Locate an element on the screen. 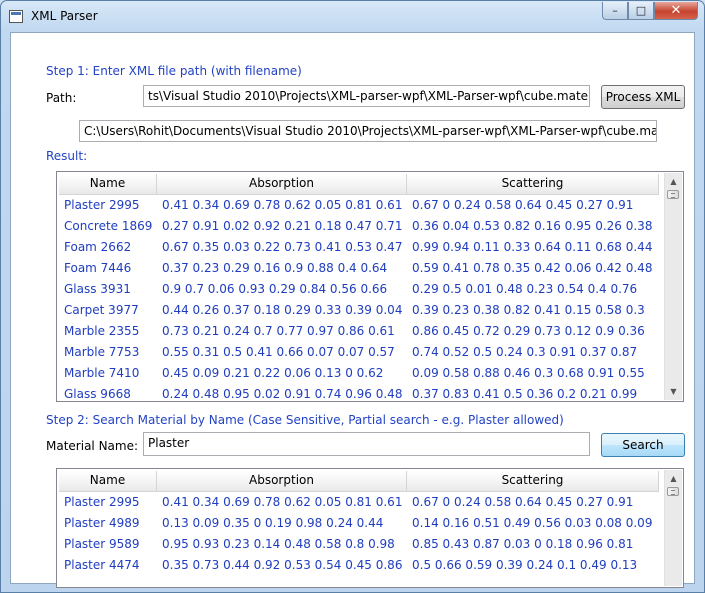 This screenshot has height=593, width=705. cell-scattering: 0.74 0.52 0.5 0.24 0.3 0.91 0.37 0.87 is located at coordinates (525, 352).